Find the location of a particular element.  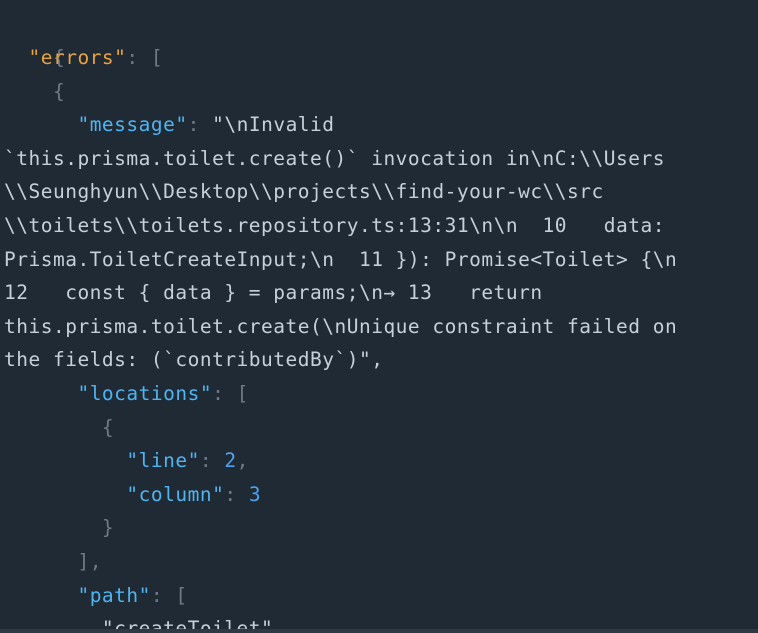

json-line-17: ], is located at coordinates (53, 562).